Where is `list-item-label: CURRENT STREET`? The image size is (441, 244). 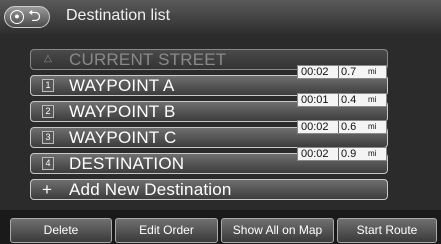
list-item-label: CURRENT STREET is located at coordinates (148, 59).